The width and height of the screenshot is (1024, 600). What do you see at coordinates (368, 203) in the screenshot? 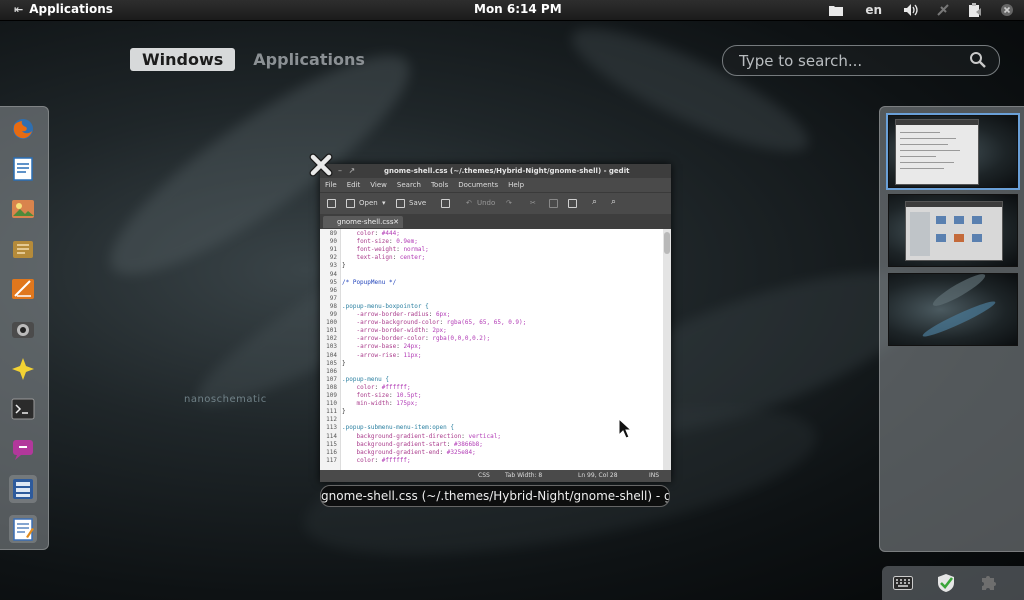
I see `open-button: Open` at bounding box center [368, 203].